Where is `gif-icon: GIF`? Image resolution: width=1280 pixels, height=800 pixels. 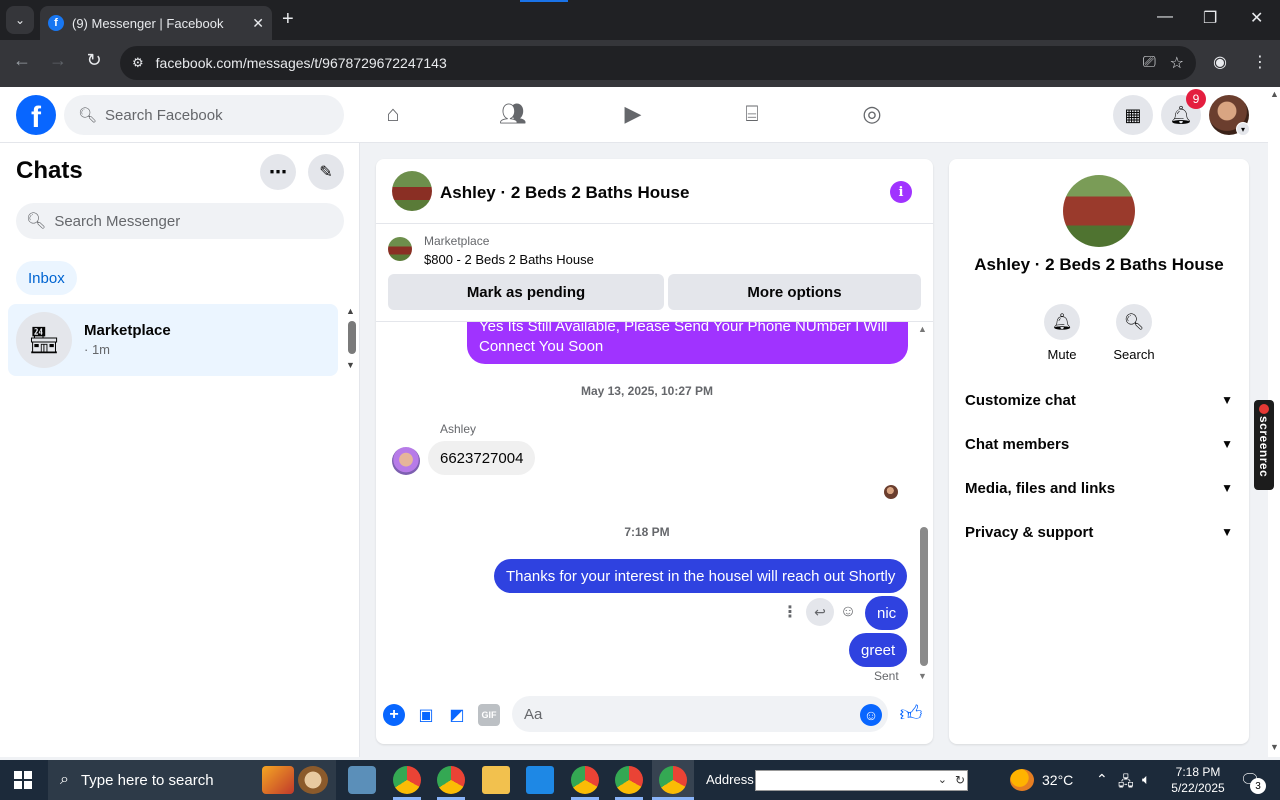 gif-icon: GIF is located at coordinates (489, 715).